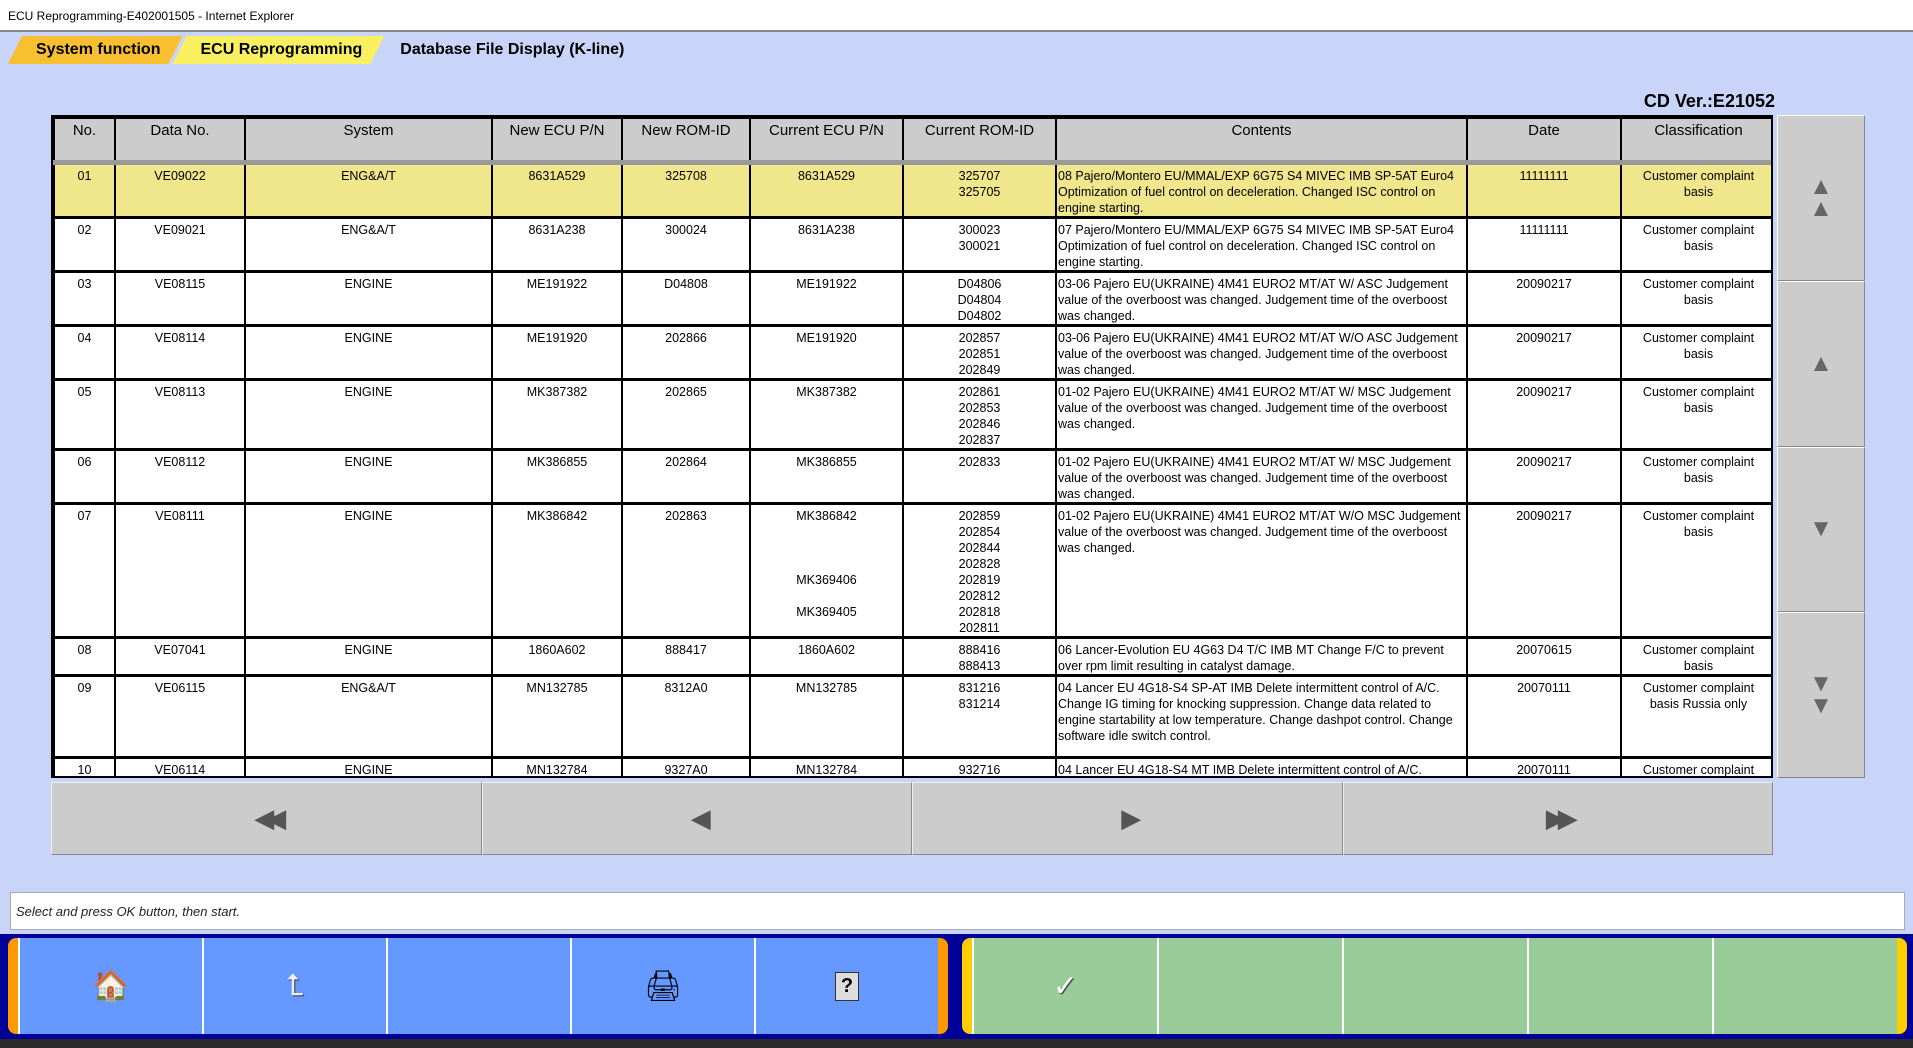 Image resolution: width=1913 pixels, height=1048 pixels. What do you see at coordinates (1557, 818) in the screenshot?
I see `last-page-button: ▶▶` at bounding box center [1557, 818].